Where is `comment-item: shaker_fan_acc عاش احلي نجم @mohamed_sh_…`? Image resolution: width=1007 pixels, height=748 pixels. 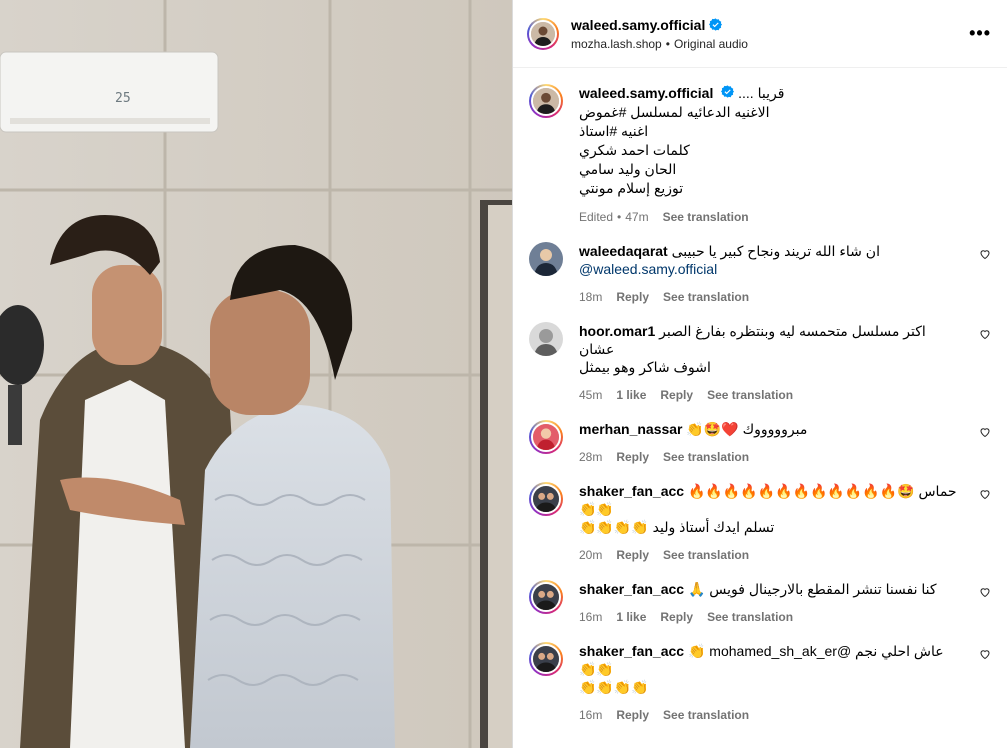 comment-item: shaker_fan_acc عاش احلي نجم @mohamed_sh_… is located at coordinates (760, 682).